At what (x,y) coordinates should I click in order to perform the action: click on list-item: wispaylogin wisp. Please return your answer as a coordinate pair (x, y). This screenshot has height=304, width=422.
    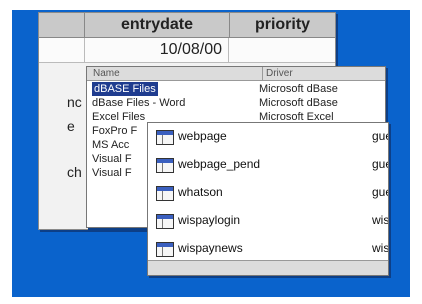
    Looking at the image, I should click on (272, 223).